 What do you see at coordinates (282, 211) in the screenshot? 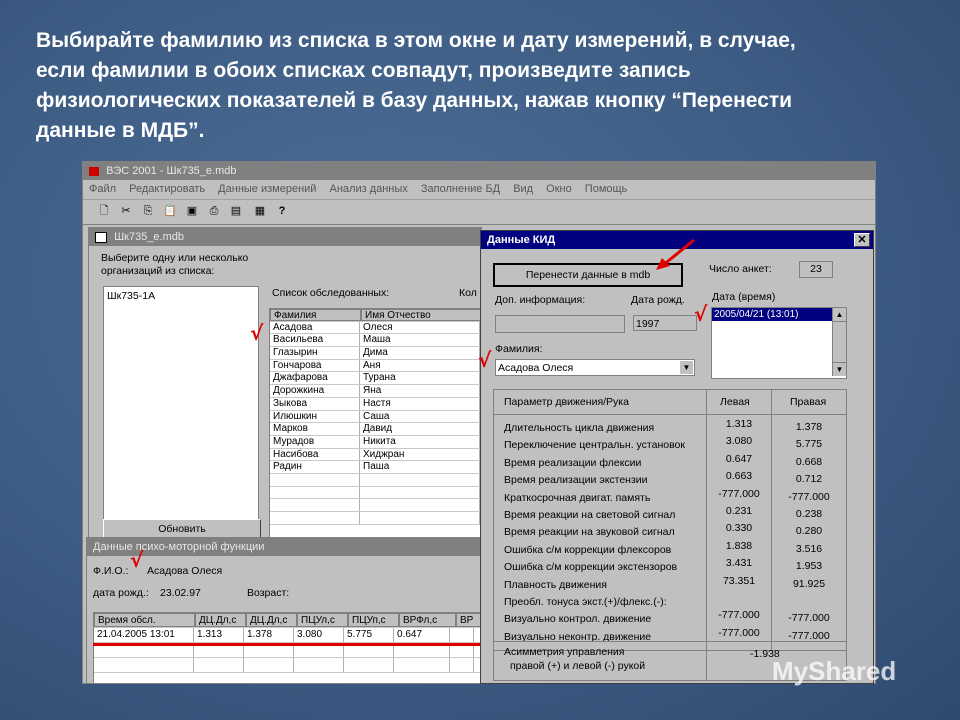
I see `help-icon: ?` at bounding box center [282, 211].